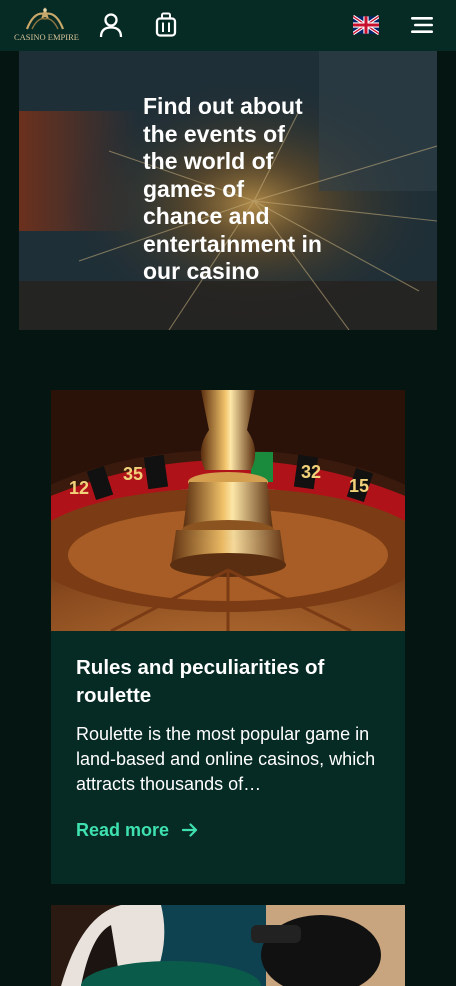 This screenshot has height=986, width=456. I want to click on uk-flag-icon, so click(366, 25).